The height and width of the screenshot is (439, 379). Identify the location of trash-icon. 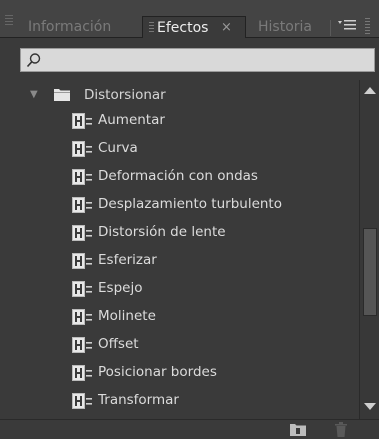
(341, 429).